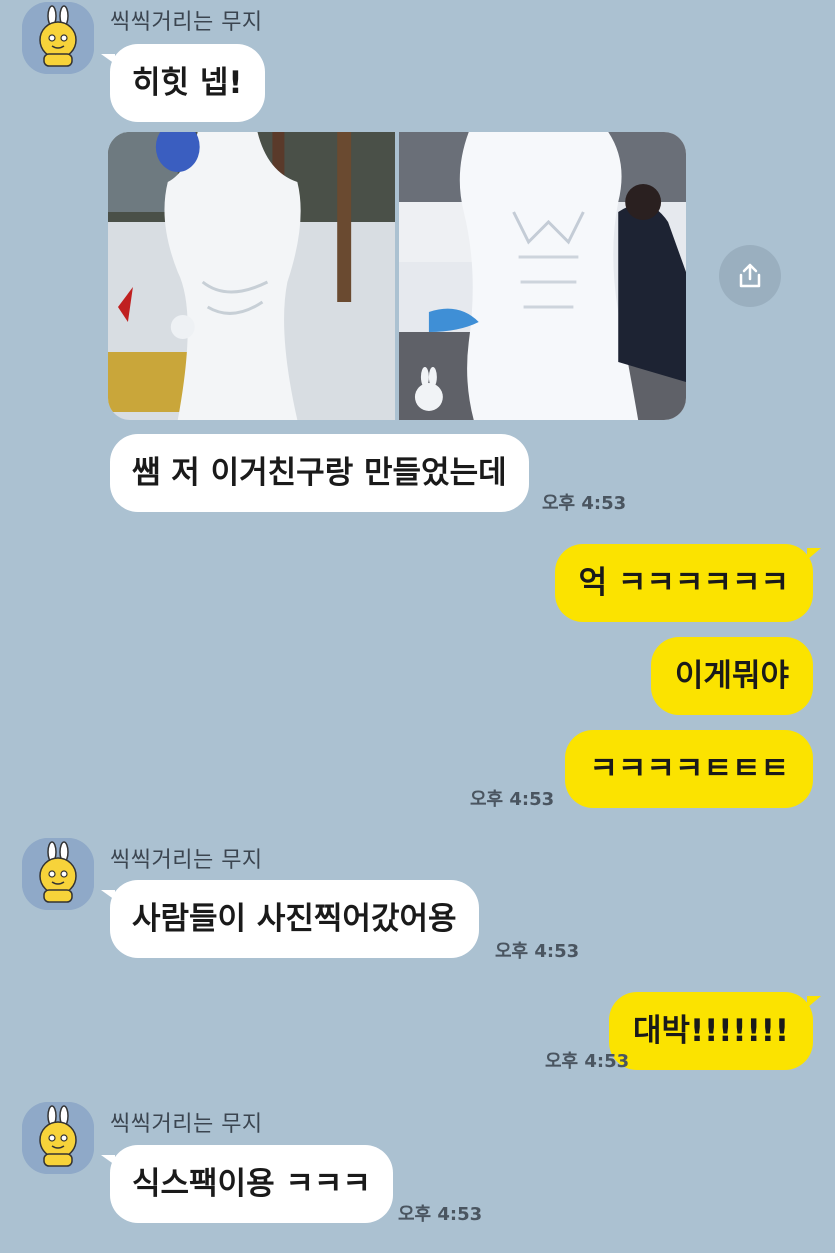  What do you see at coordinates (731, 676) in the screenshot?
I see `message-bubble: 이게뭐야` at bounding box center [731, 676].